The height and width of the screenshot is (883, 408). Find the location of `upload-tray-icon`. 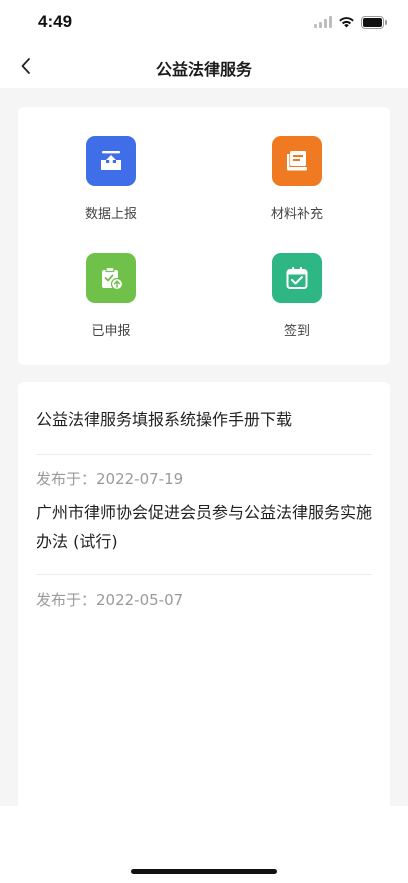

upload-tray-icon is located at coordinates (111, 160).